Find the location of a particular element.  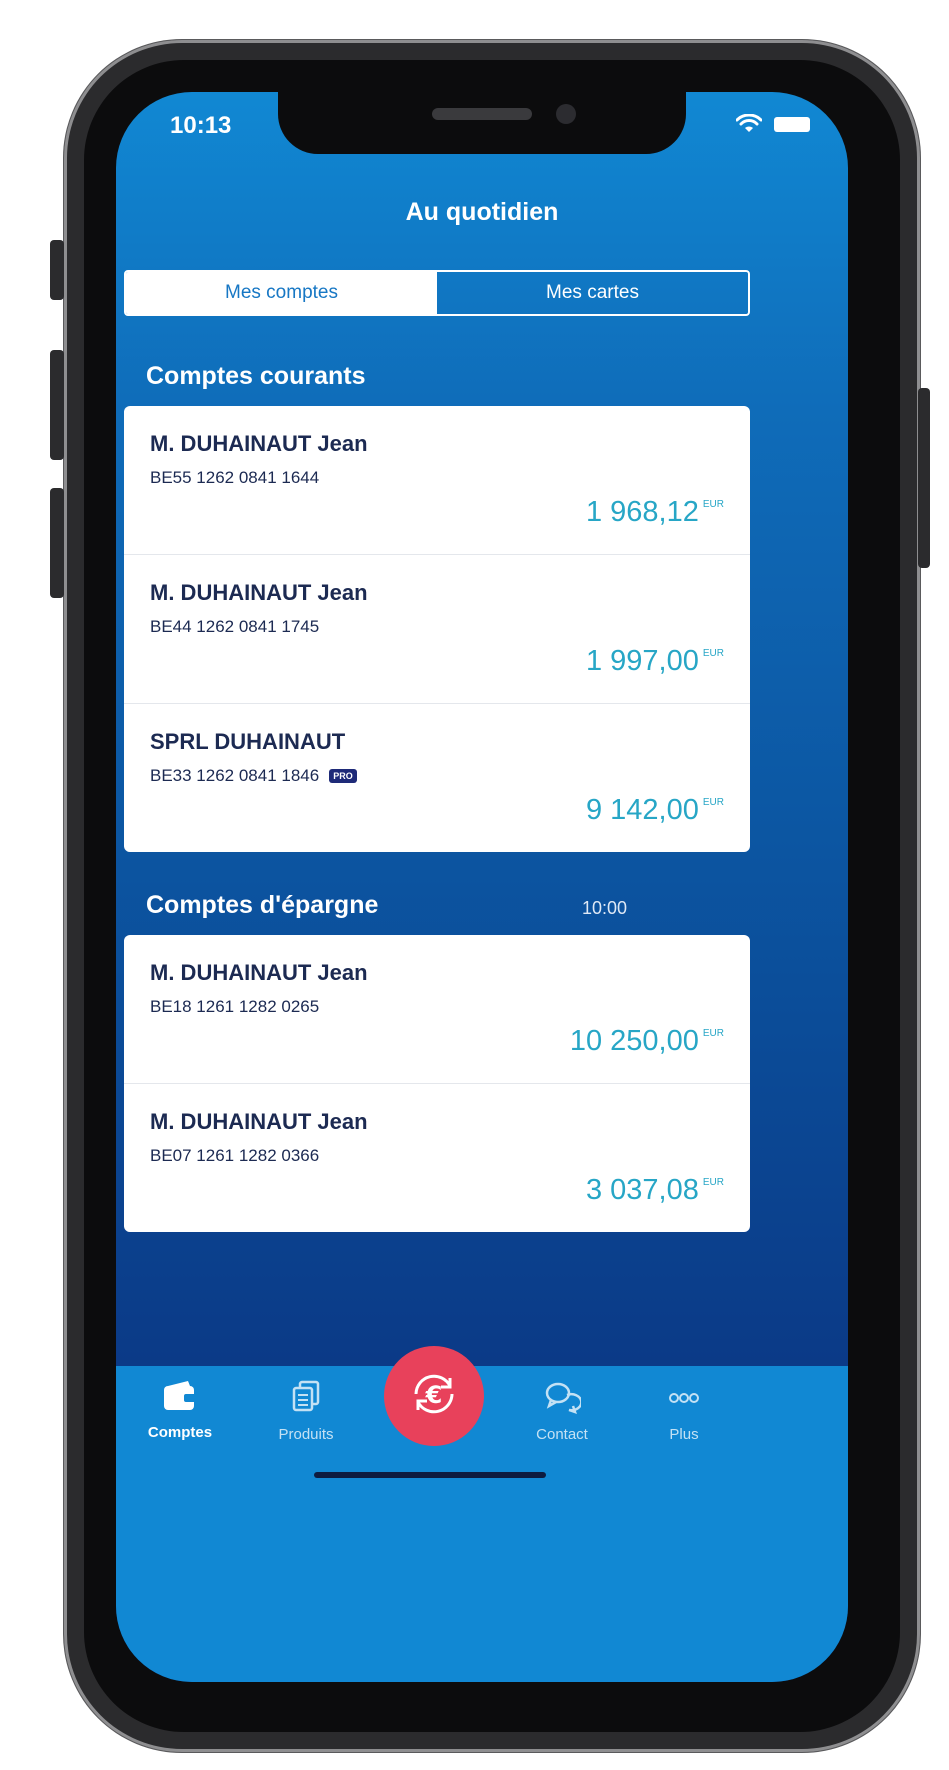

iban-text: BE44 1262 0841 1745 is located at coordinates (235, 626).